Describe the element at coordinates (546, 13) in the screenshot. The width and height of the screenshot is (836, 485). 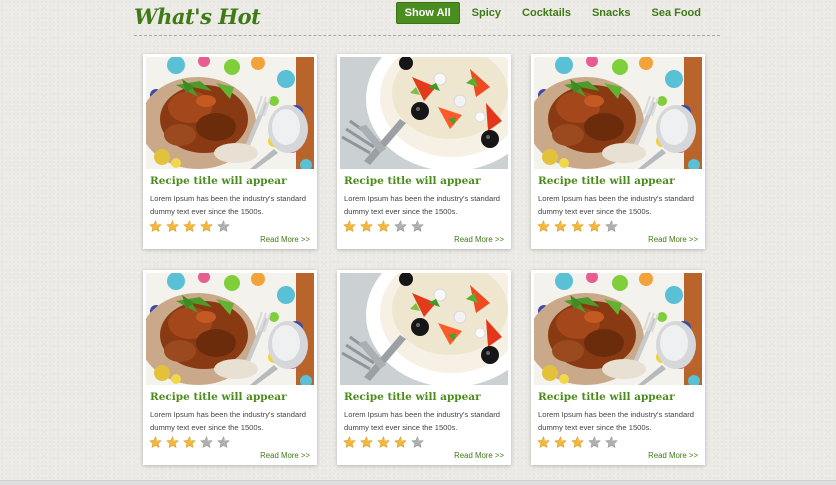
I see `nav-cocktails: Cocktails` at that location.